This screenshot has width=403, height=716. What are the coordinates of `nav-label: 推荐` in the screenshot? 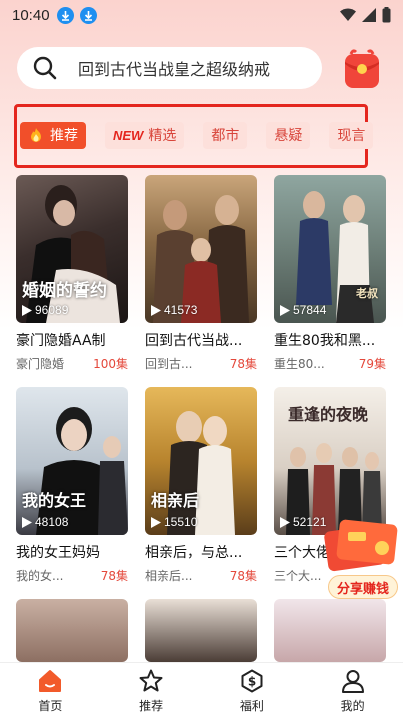 It's located at (151, 706).